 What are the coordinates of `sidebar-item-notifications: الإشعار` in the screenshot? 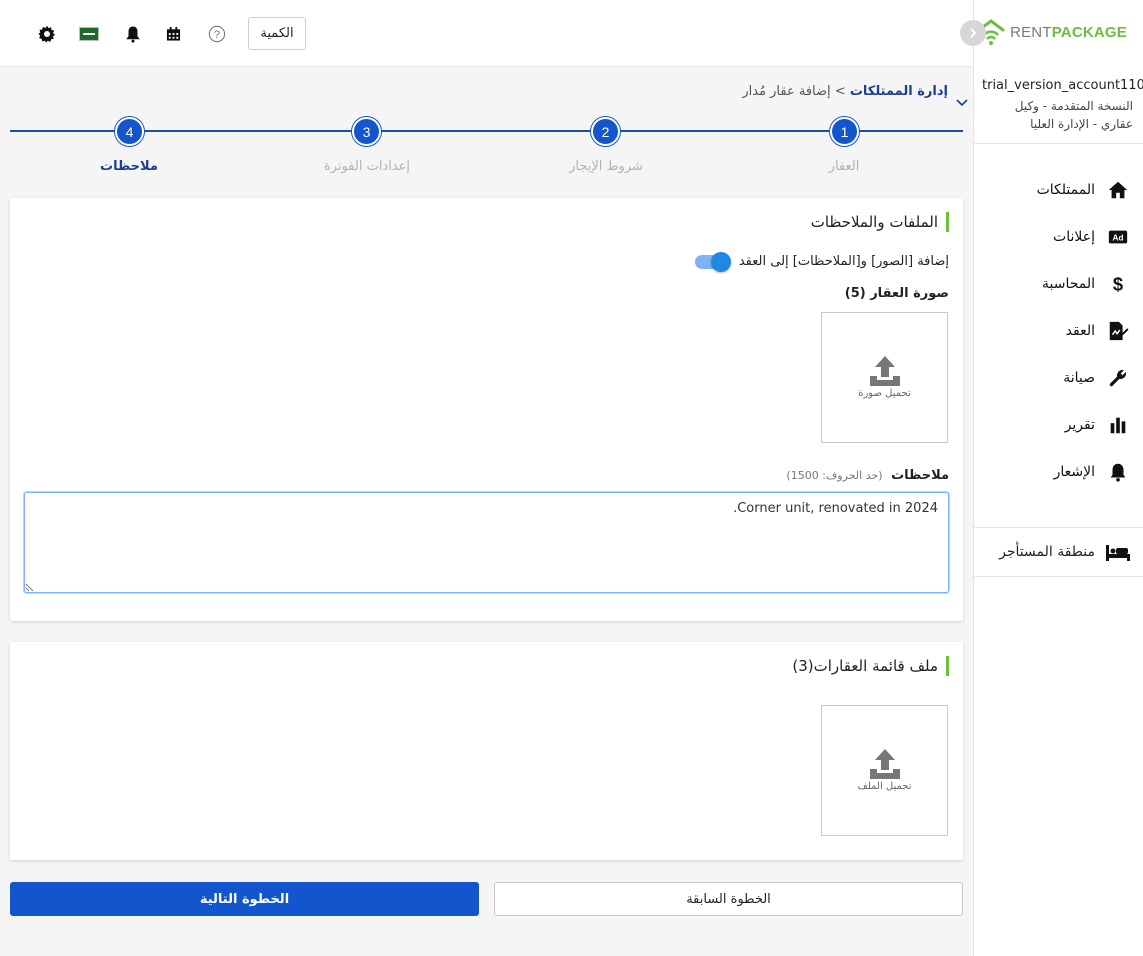 It's located at (1058, 471).